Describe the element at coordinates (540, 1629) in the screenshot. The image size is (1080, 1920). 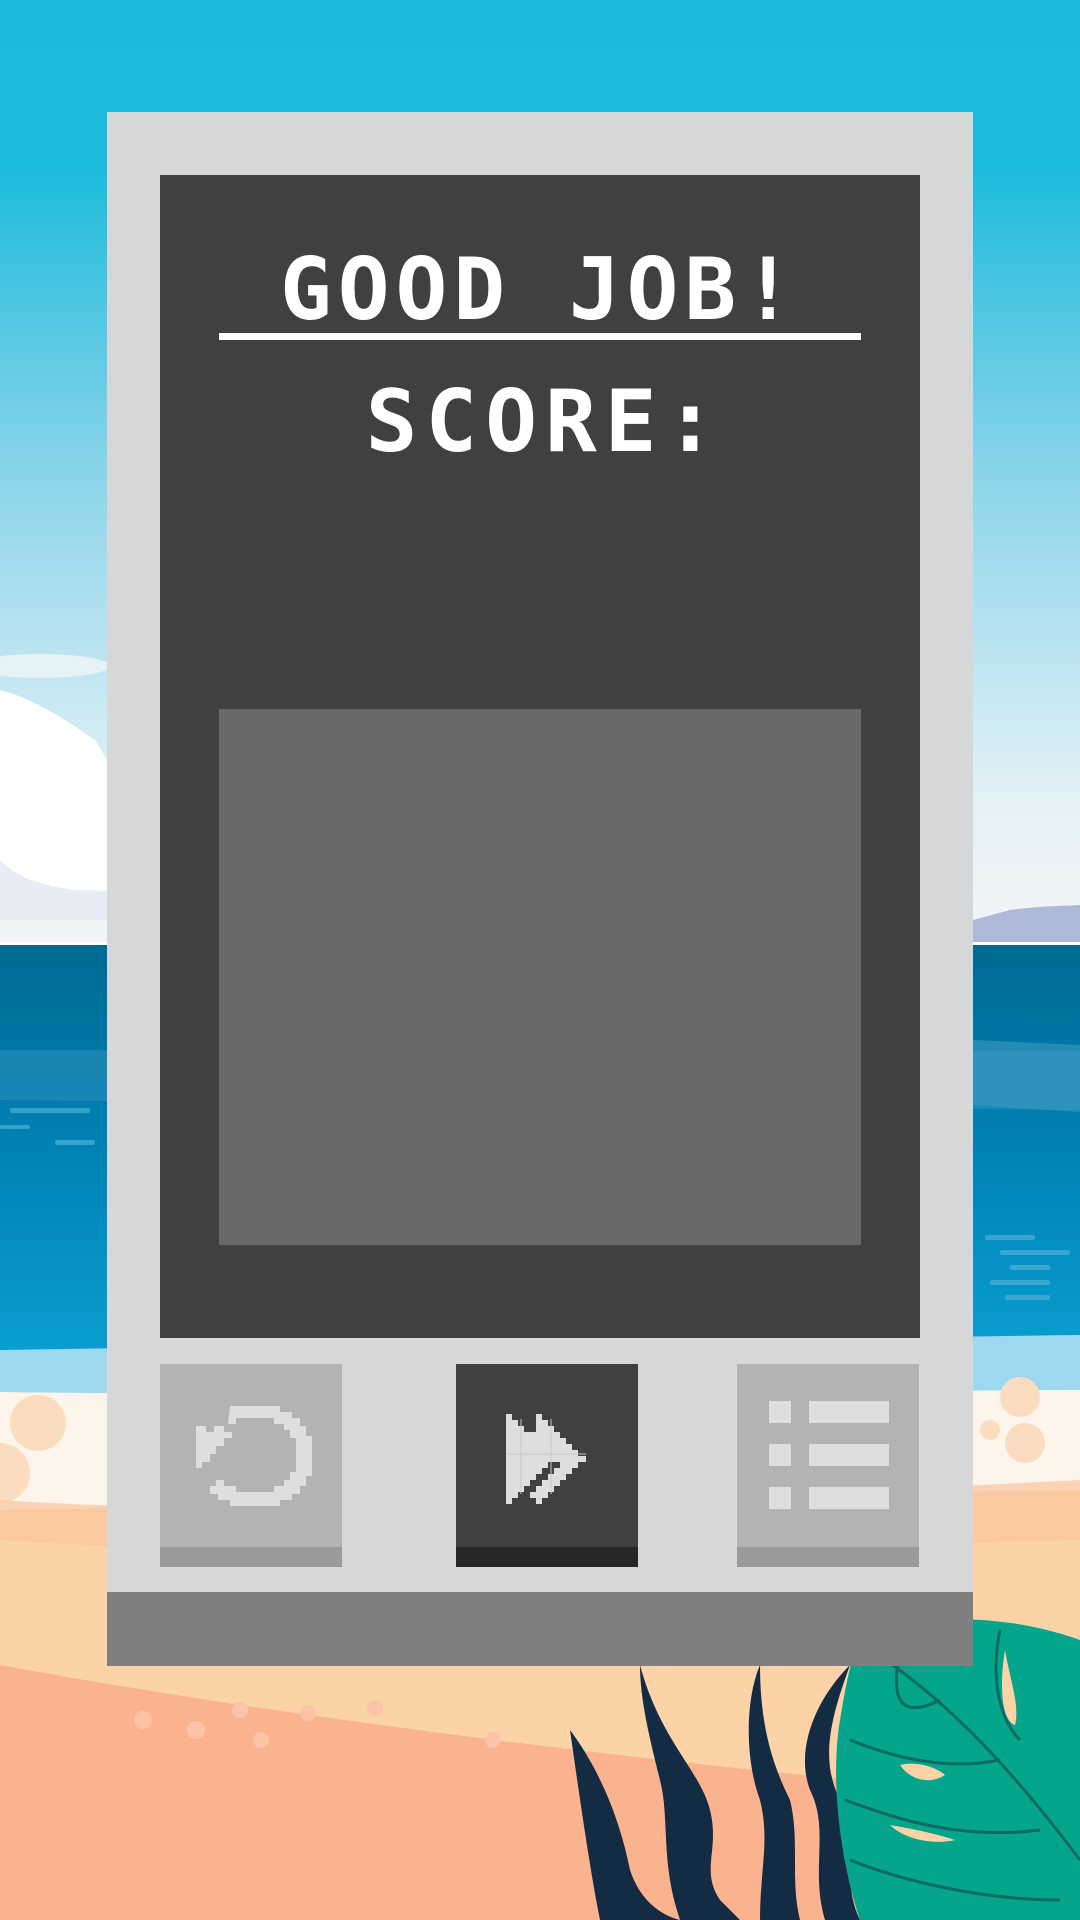
I see `panel-footer-bar` at that location.